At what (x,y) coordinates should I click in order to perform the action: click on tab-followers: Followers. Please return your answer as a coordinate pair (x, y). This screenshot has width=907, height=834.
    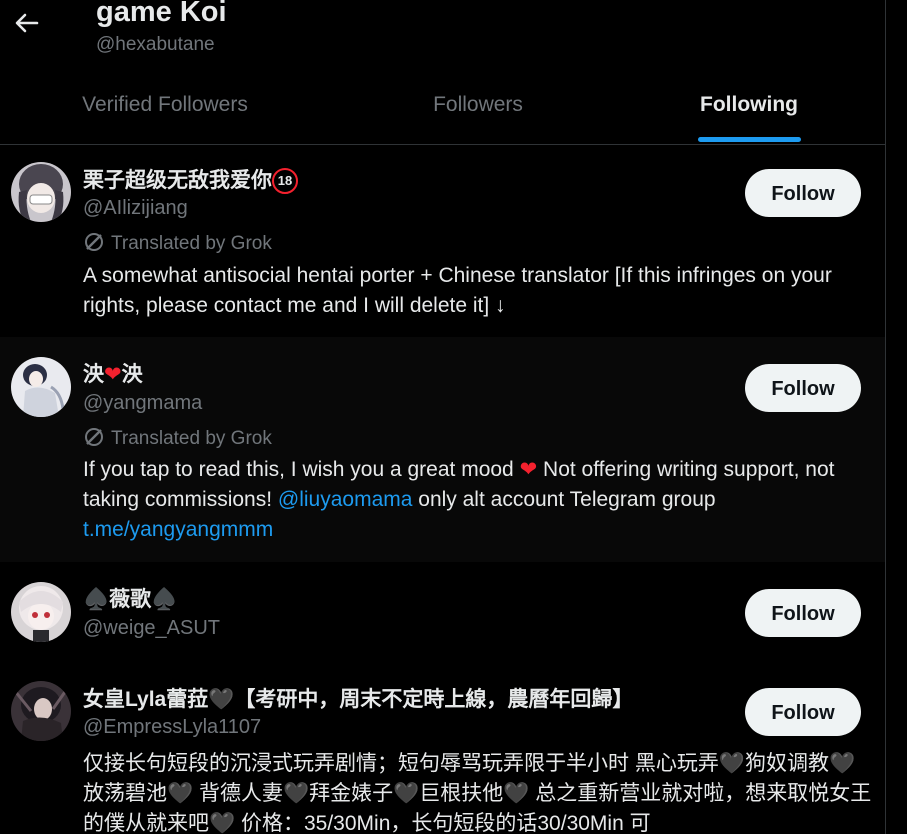
    Looking at the image, I should click on (478, 115).